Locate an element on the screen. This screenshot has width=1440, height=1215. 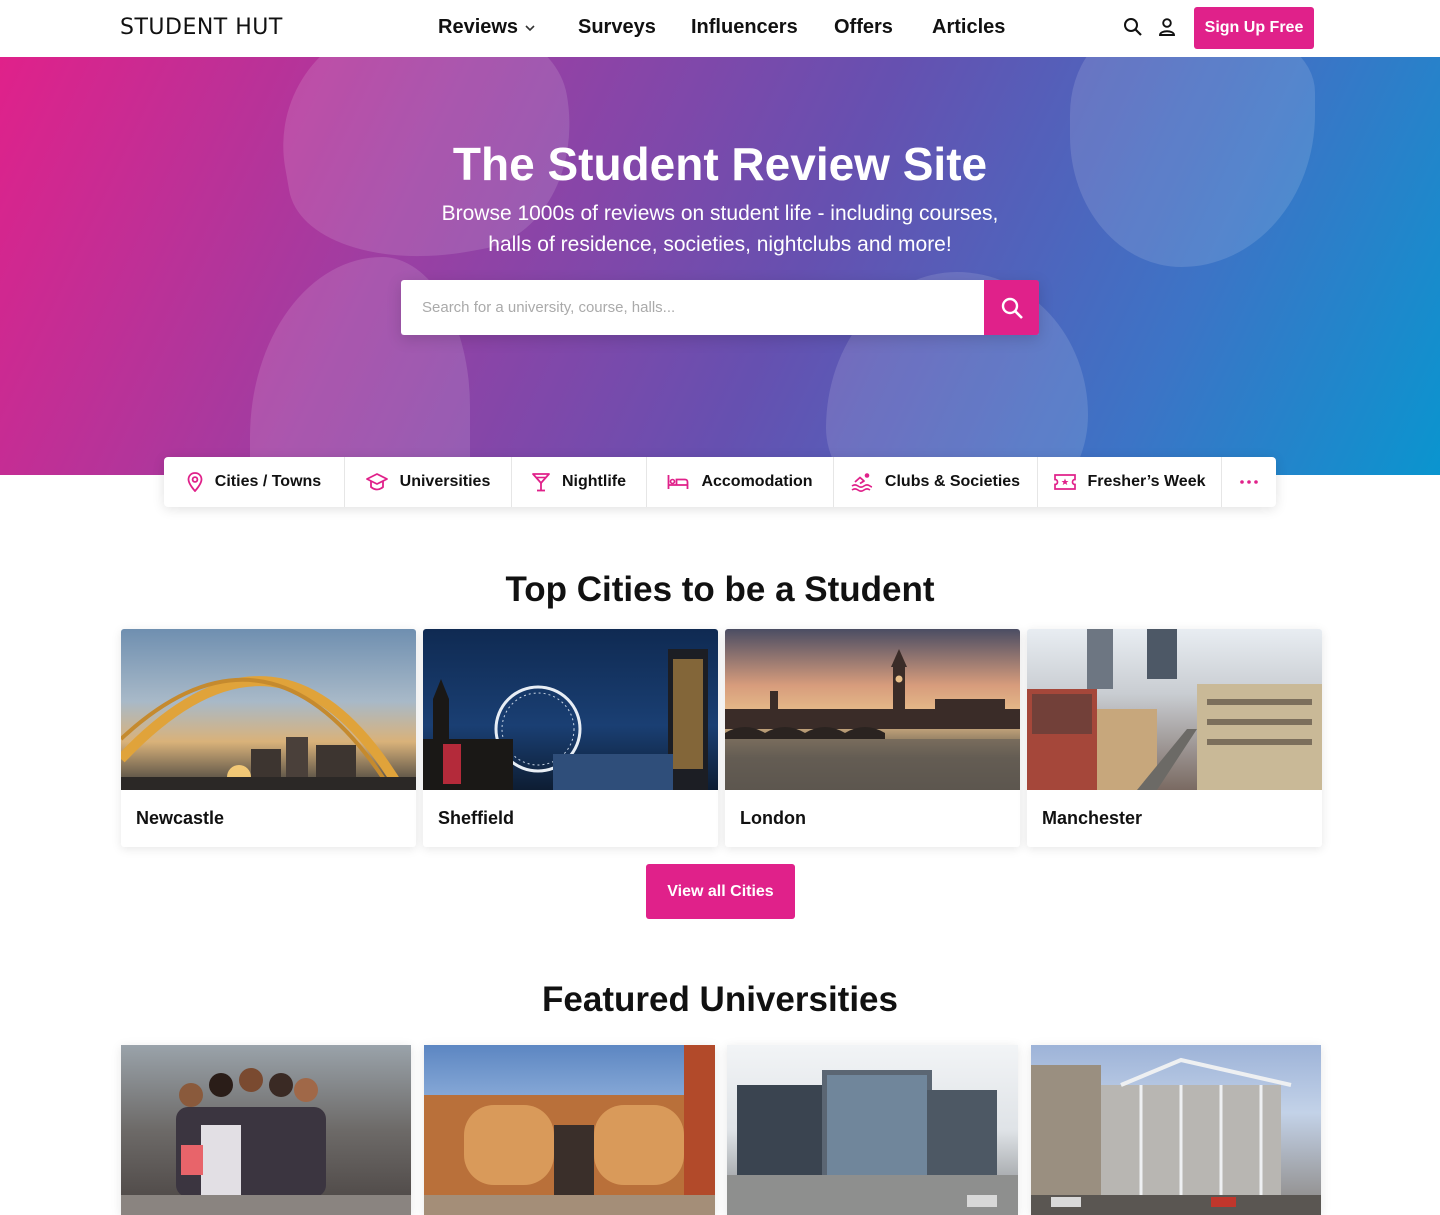
nav-influencers: Influencers is located at coordinates (762, 27).